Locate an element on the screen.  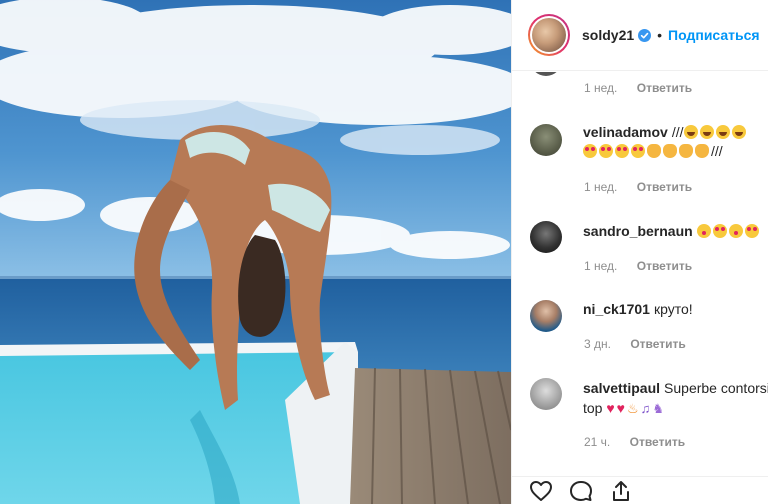
comment-body: /// is located at coordinates (677, 132).